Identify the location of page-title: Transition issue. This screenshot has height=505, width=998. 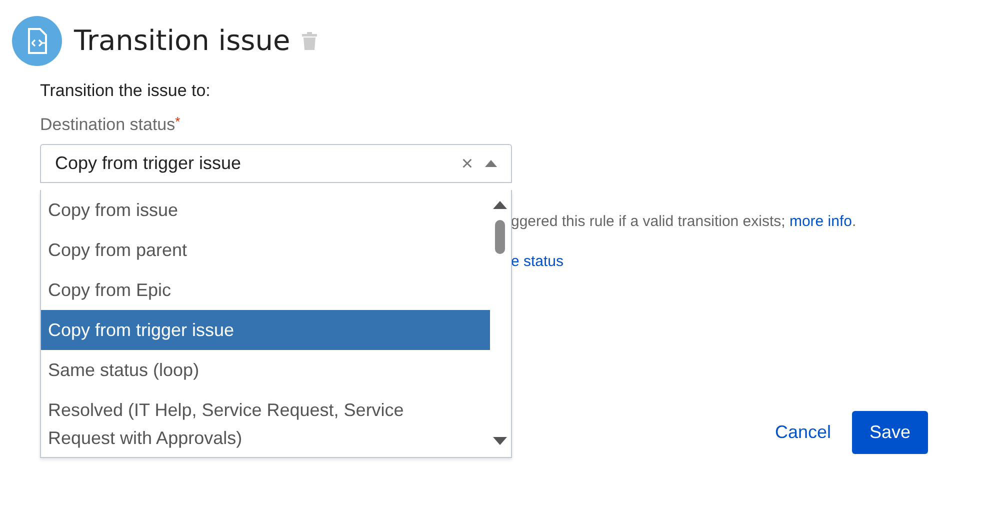
(182, 41).